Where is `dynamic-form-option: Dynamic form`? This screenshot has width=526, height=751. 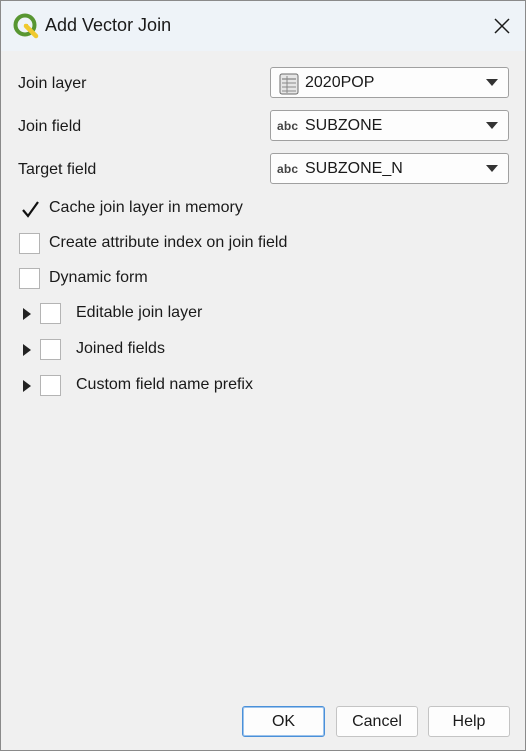 dynamic-form-option: Dynamic form is located at coordinates (119, 280).